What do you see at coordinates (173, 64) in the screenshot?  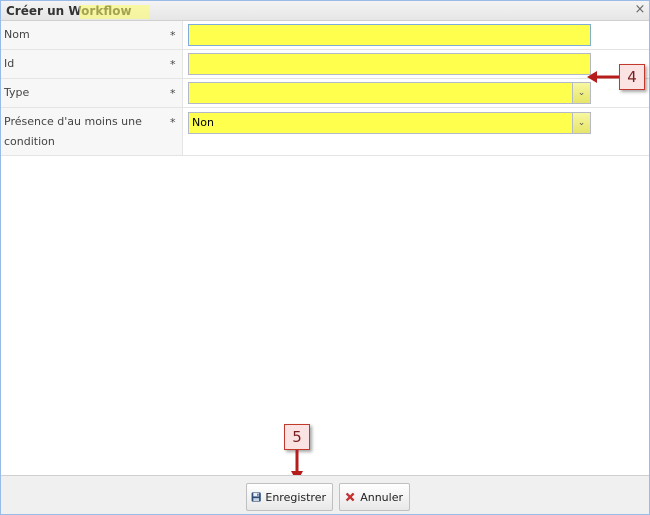 I see `required-mark-id: *` at bounding box center [173, 64].